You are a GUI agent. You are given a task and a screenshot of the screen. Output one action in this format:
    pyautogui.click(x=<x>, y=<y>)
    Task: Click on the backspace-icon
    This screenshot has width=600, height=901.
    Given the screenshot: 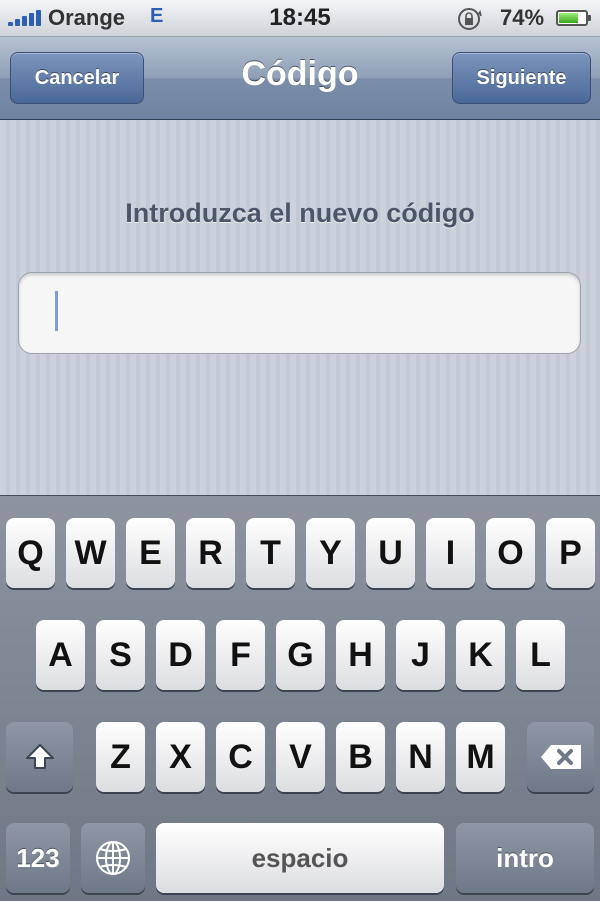 What is the action you would take?
    pyautogui.click(x=560, y=757)
    